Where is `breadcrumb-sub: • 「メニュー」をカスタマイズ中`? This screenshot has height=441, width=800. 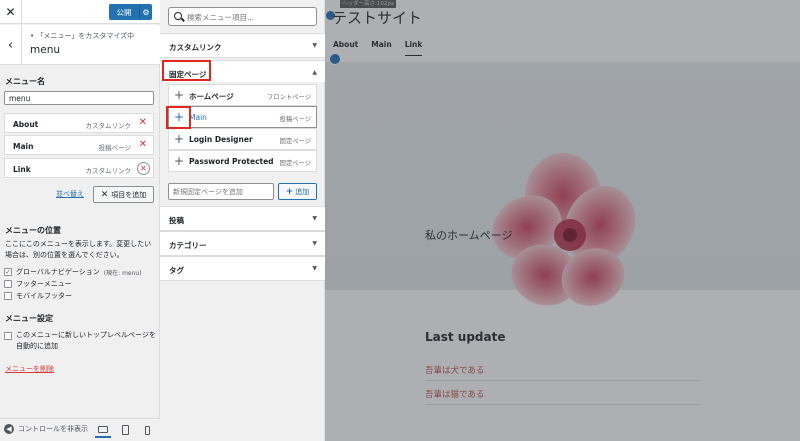 breadcrumb-sub: • 「メニュー」をカスタマイズ中 is located at coordinates (82, 36).